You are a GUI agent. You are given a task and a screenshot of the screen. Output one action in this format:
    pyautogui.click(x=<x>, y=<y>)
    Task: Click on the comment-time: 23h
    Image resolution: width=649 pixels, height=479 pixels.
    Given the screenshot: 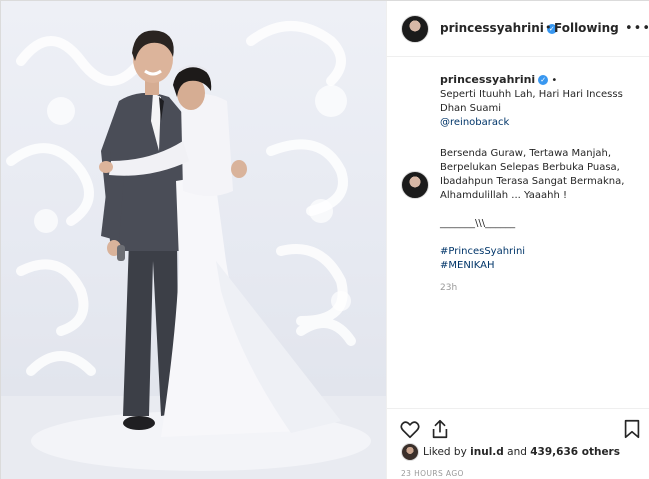 What is the action you would take?
    pyautogui.click(x=448, y=288)
    